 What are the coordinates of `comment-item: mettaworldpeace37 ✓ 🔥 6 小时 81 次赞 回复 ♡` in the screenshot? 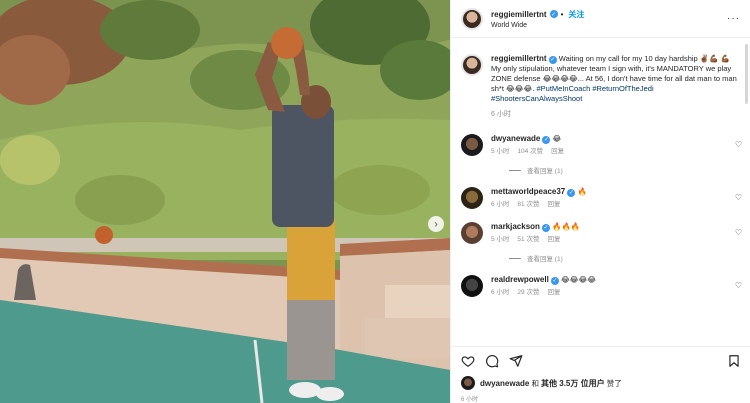 It's located at (600, 198).